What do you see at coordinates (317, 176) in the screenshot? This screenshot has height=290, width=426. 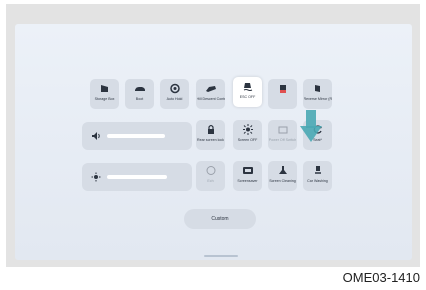 I see `tile-car-washing: Car Washing` at bounding box center [317, 176].